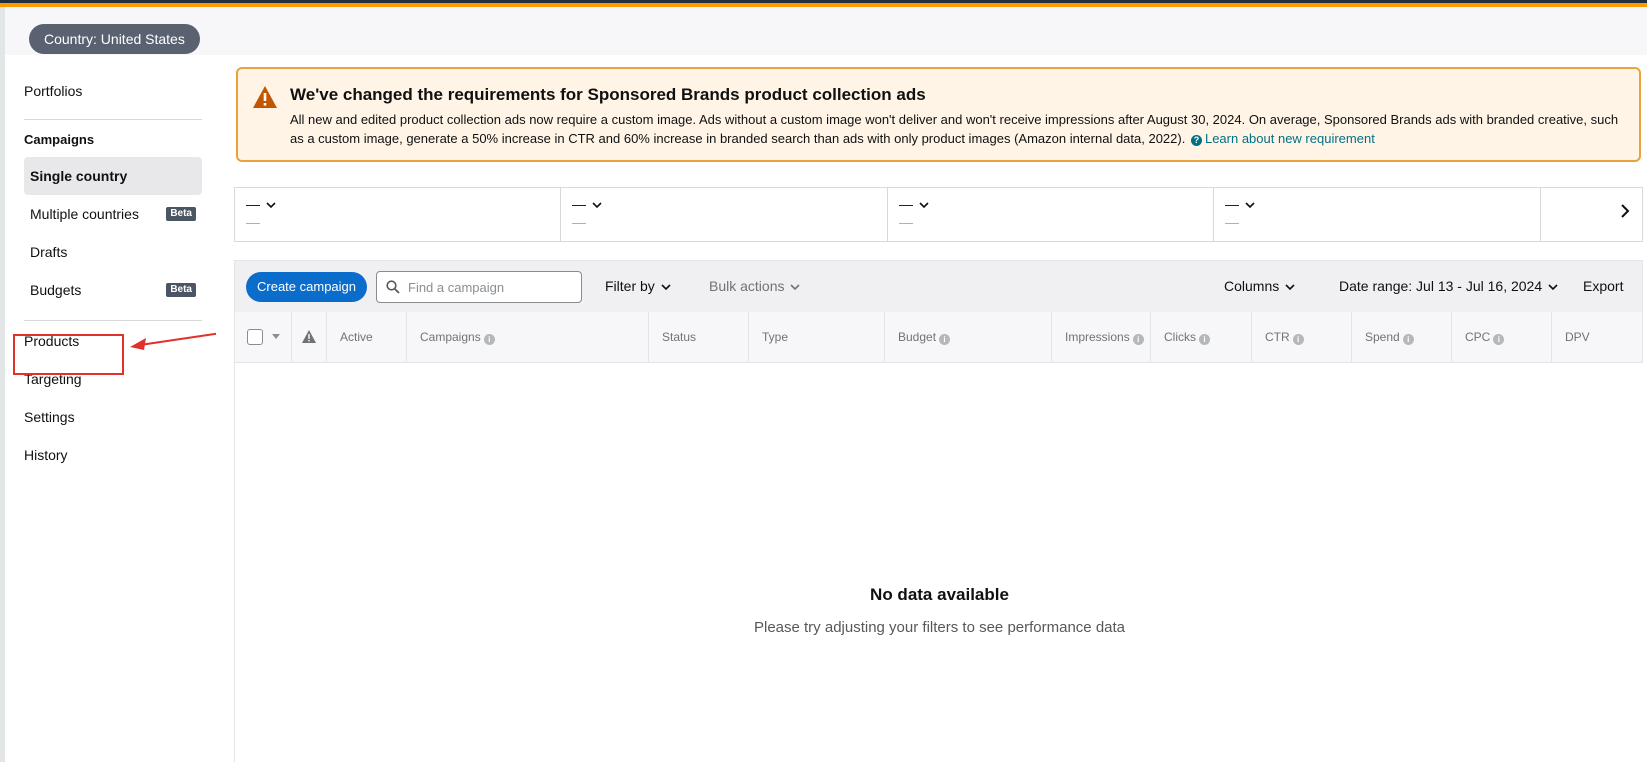 This screenshot has width=1647, height=762. Describe the element at coordinates (1382, 337) in the screenshot. I see `column-label: Spend` at that location.